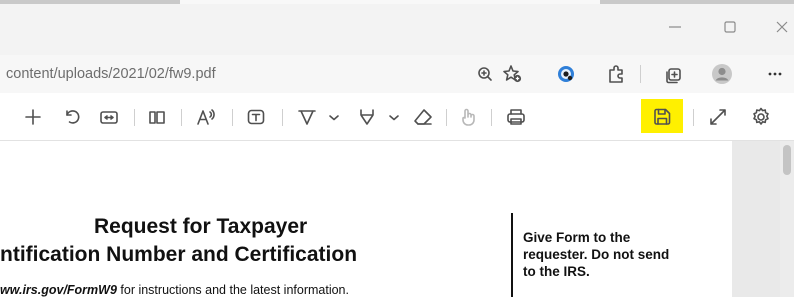 This screenshot has width=794, height=297. Describe the element at coordinates (201, 226) in the screenshot. I see `document-title-line1: Request for Taxpayer` at that location.